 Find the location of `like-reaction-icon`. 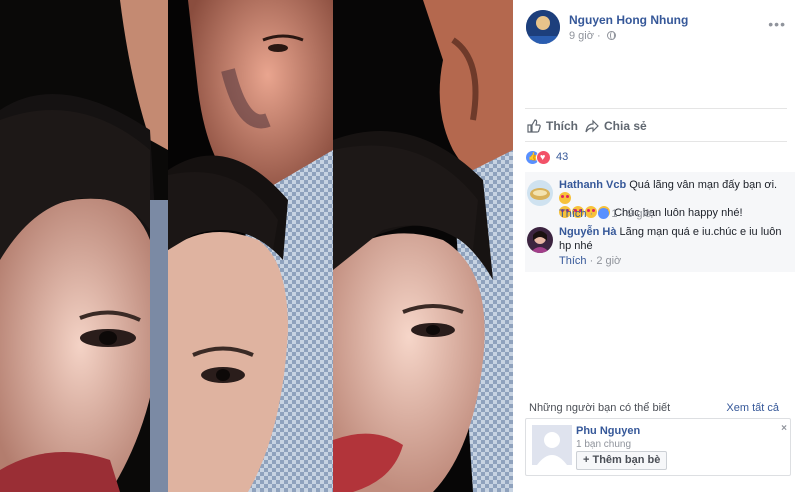

like-reaction-icon is located at coordinates (604, 213).